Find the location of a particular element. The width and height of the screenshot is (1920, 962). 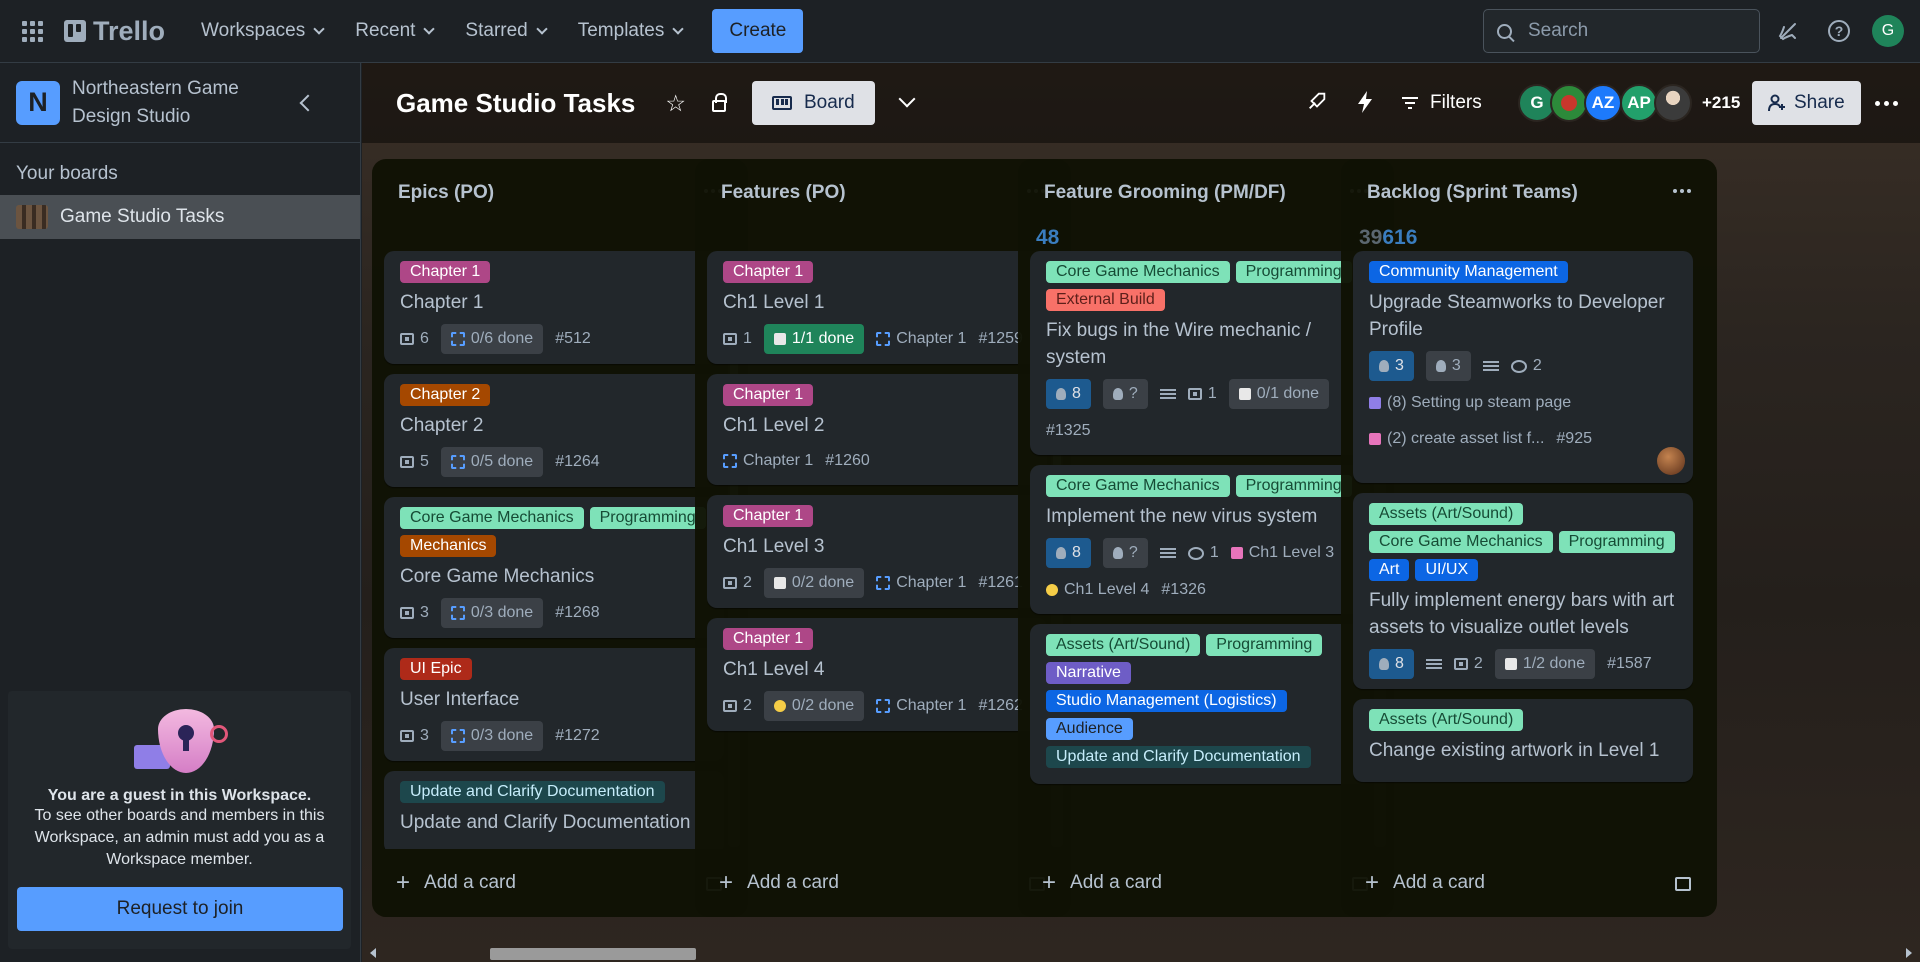

badge-text: 2 is located at coordinates (747, 582).